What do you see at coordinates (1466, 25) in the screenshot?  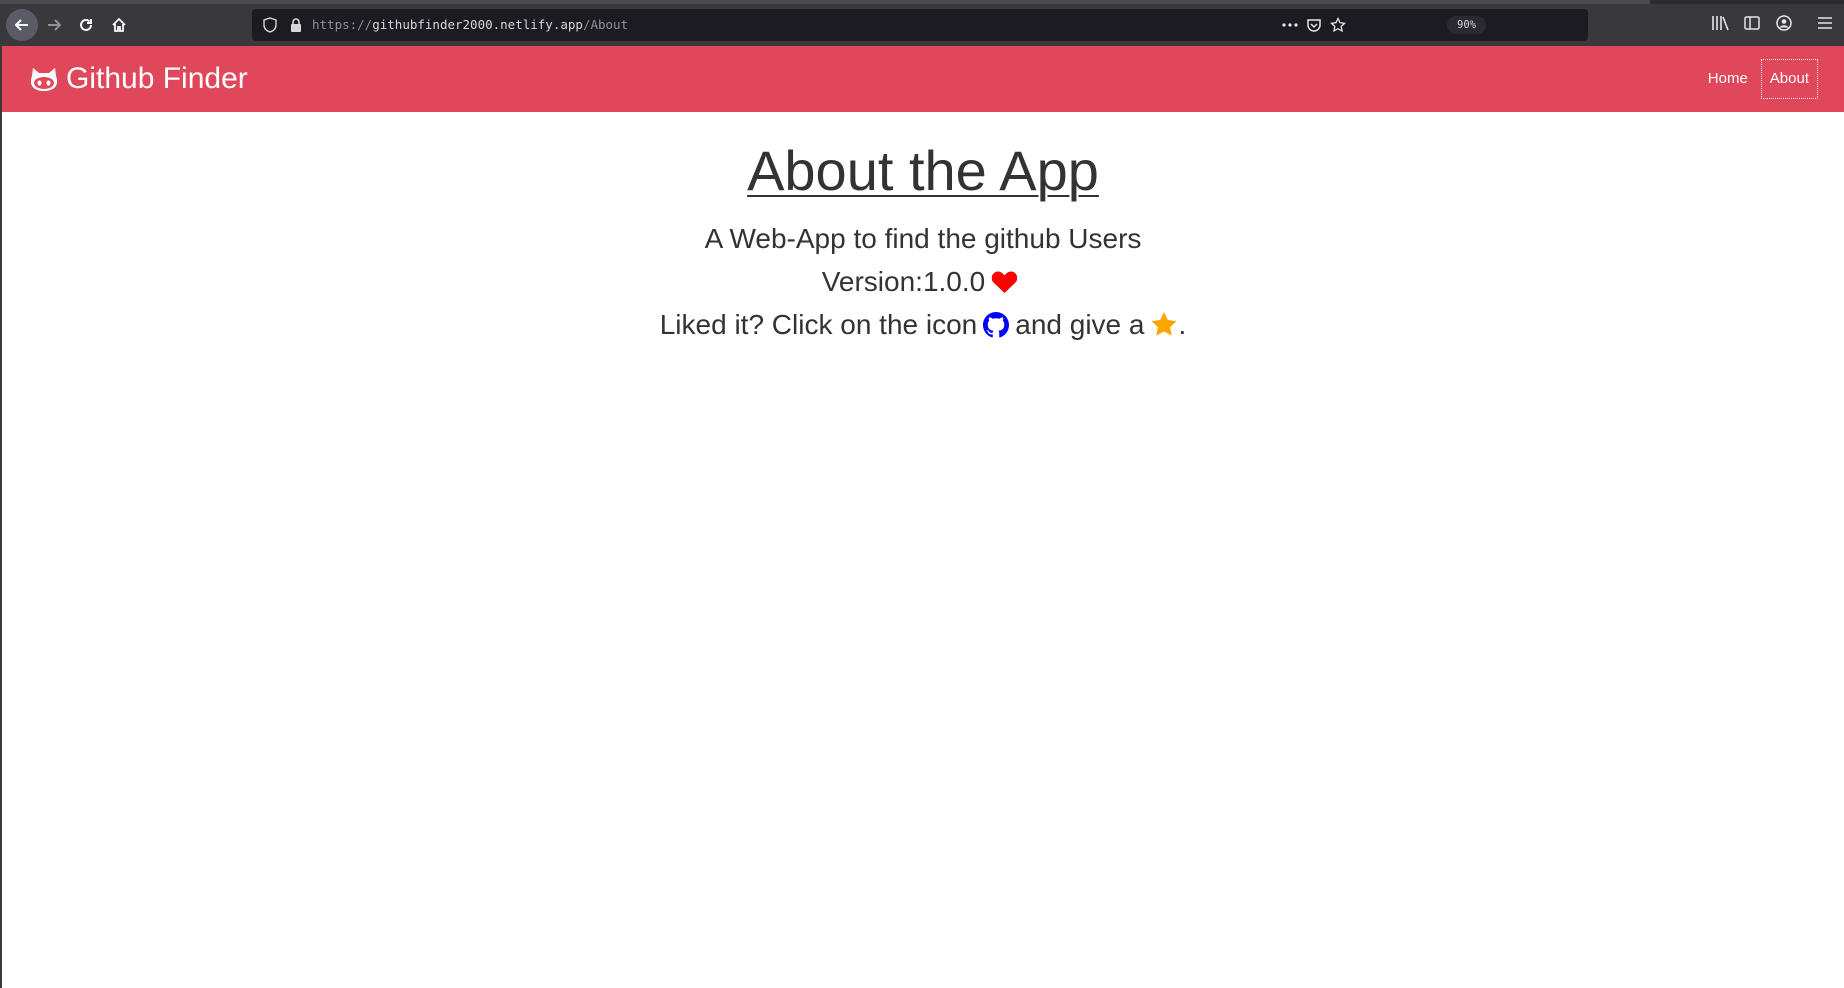 I see `zoom-indicator: 90%` at bounding box center [1466, 25].